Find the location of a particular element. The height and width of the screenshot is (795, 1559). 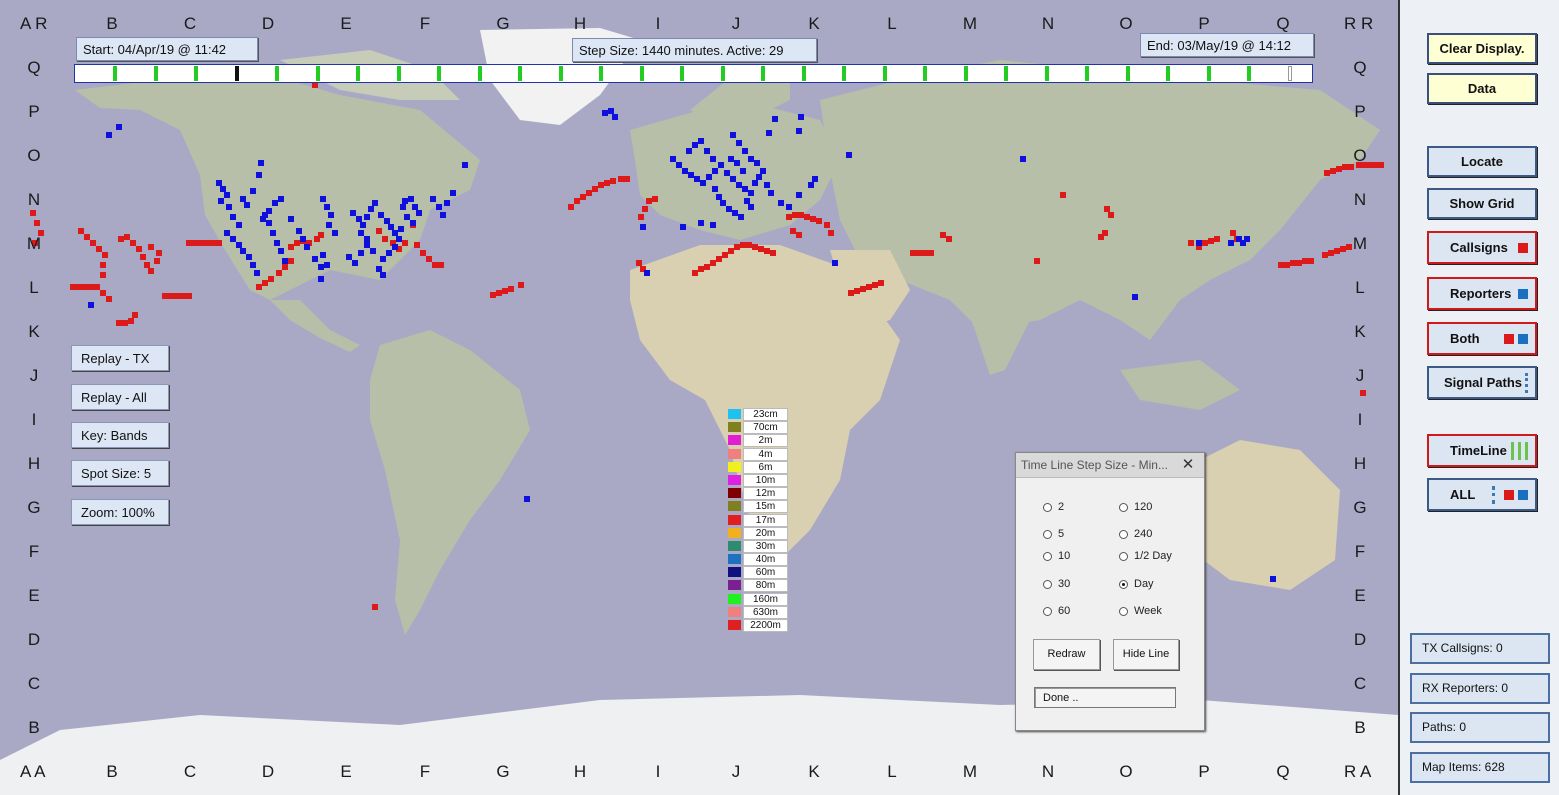

timeline-bar is located at coordinates (693, 73).